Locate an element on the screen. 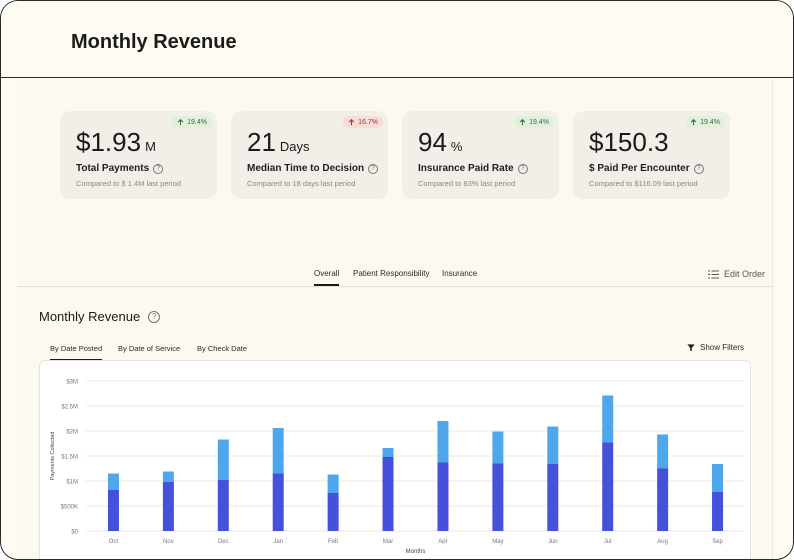  kpi-value: $150.3 is located at coordinates (631, 142).